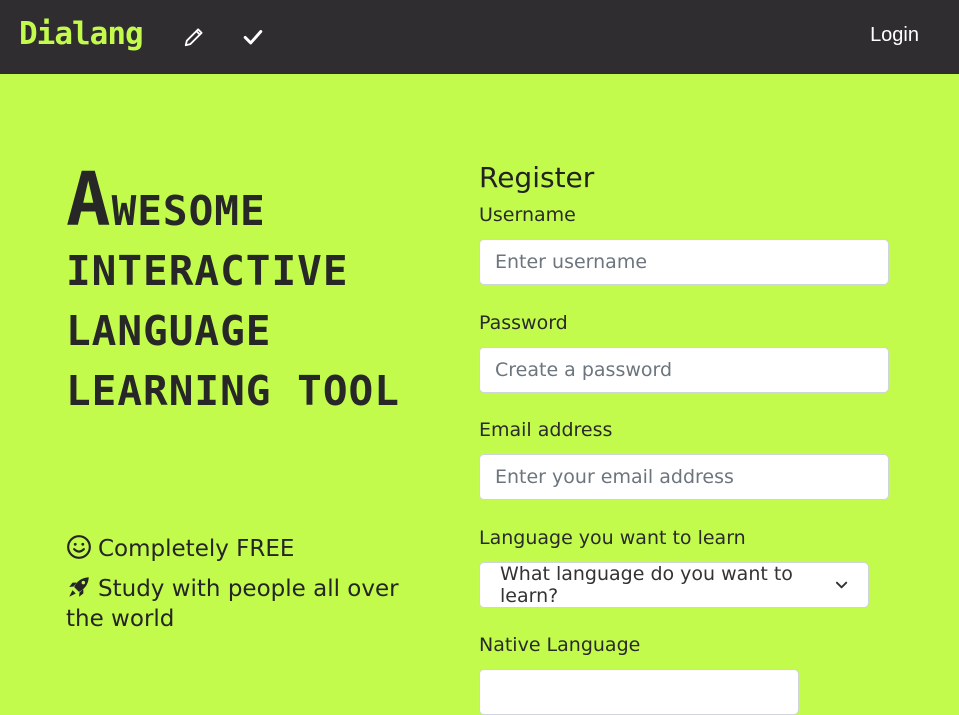  I want to click on password-label: Password, so click(523, 323).